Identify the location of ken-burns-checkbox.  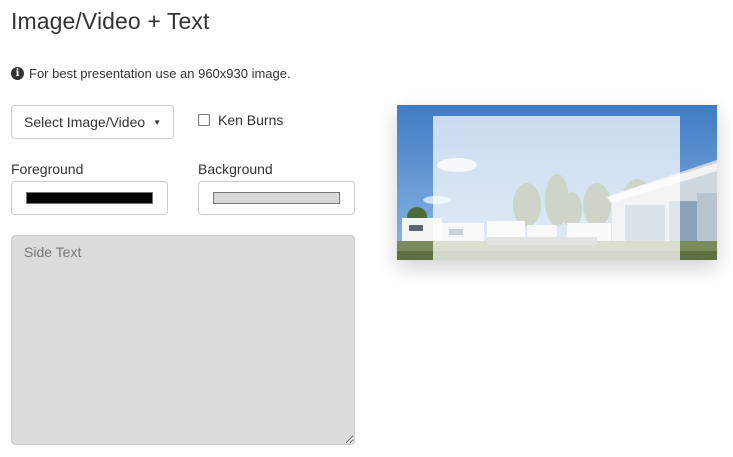
(204, 120).